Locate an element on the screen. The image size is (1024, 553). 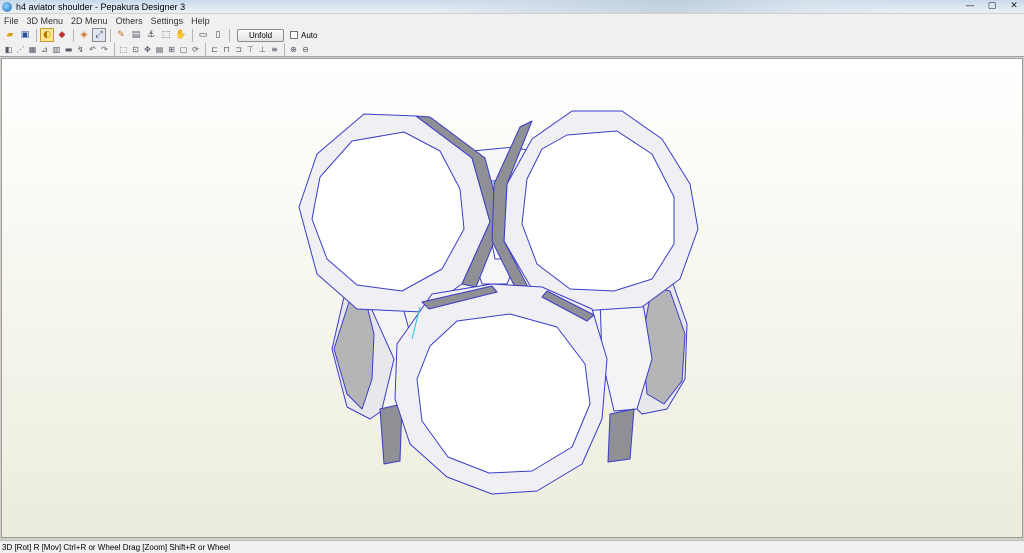
menu-help: Help is located at coordinates (200, 21).